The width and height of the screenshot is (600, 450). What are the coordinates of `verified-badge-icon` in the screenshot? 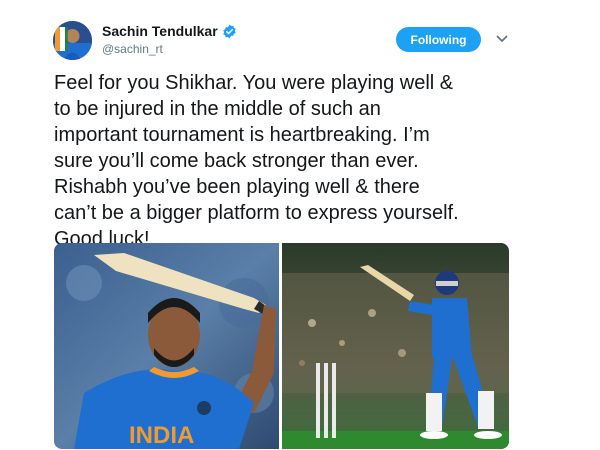 It's located at (229, 31).